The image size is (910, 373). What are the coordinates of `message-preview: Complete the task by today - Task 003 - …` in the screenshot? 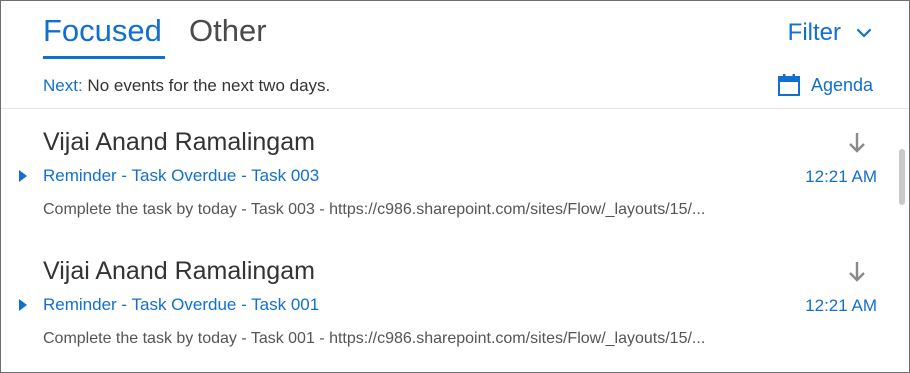 It's located at (374, 209).